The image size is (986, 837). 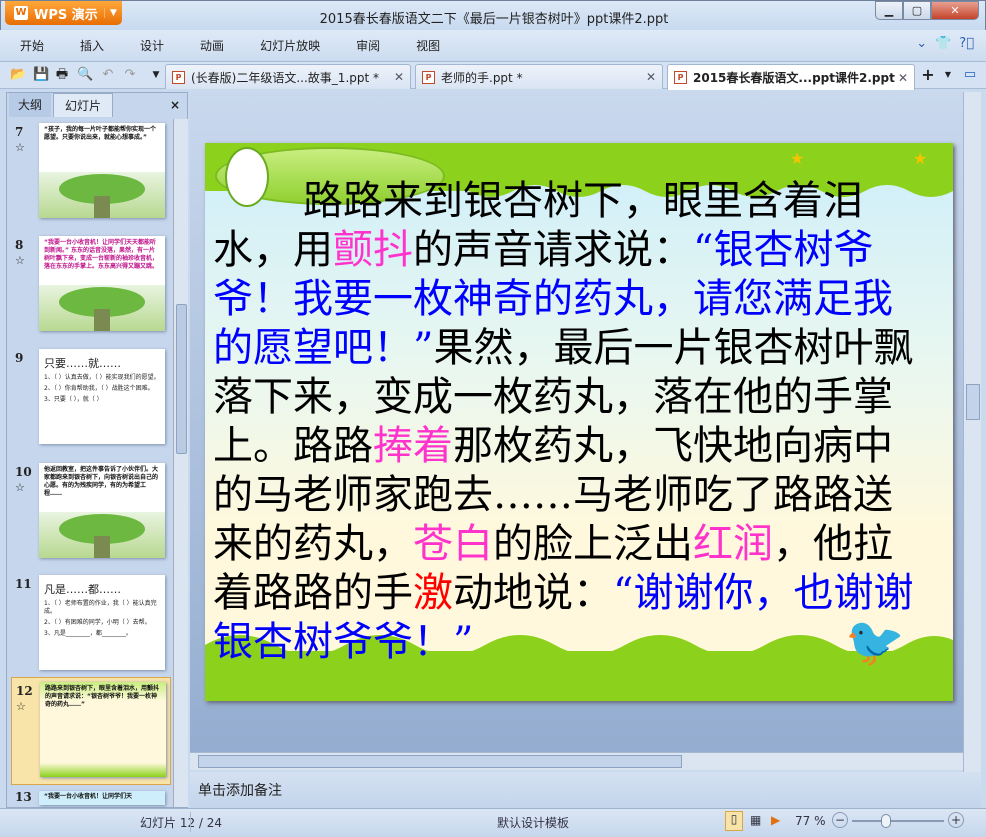 I want to click on slide-text-line: 水，用颤抖的声音请求说：“银杏树爷, so click(x=543, y=250).